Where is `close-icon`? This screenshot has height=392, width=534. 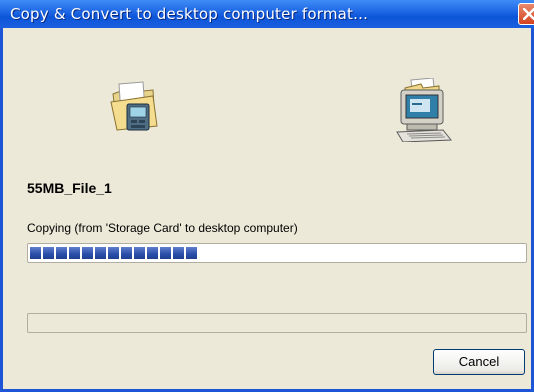
close-icon is located at coordinates (528, 14).